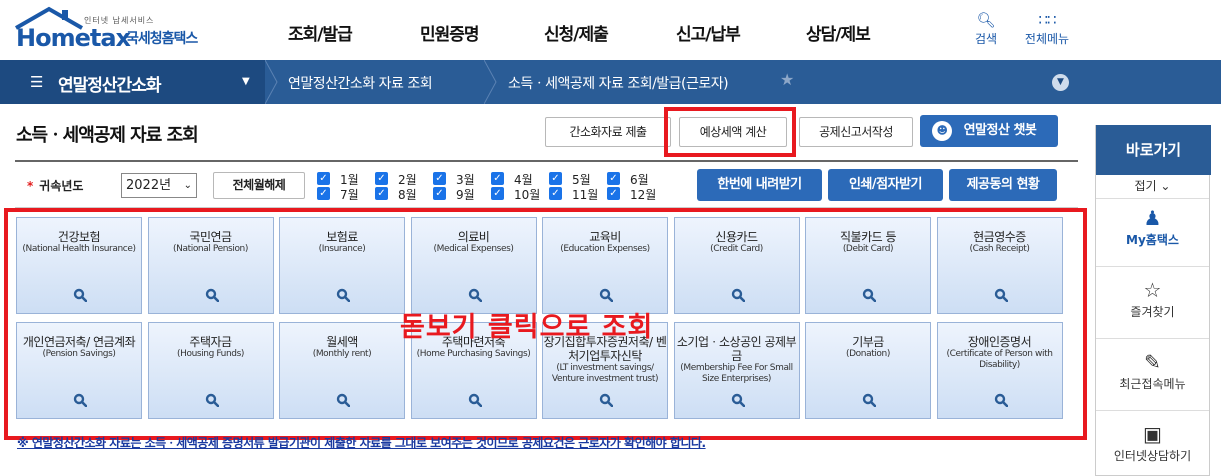  I want to click on consent-status-button: 제공동의 현황, so click(1003, 185).